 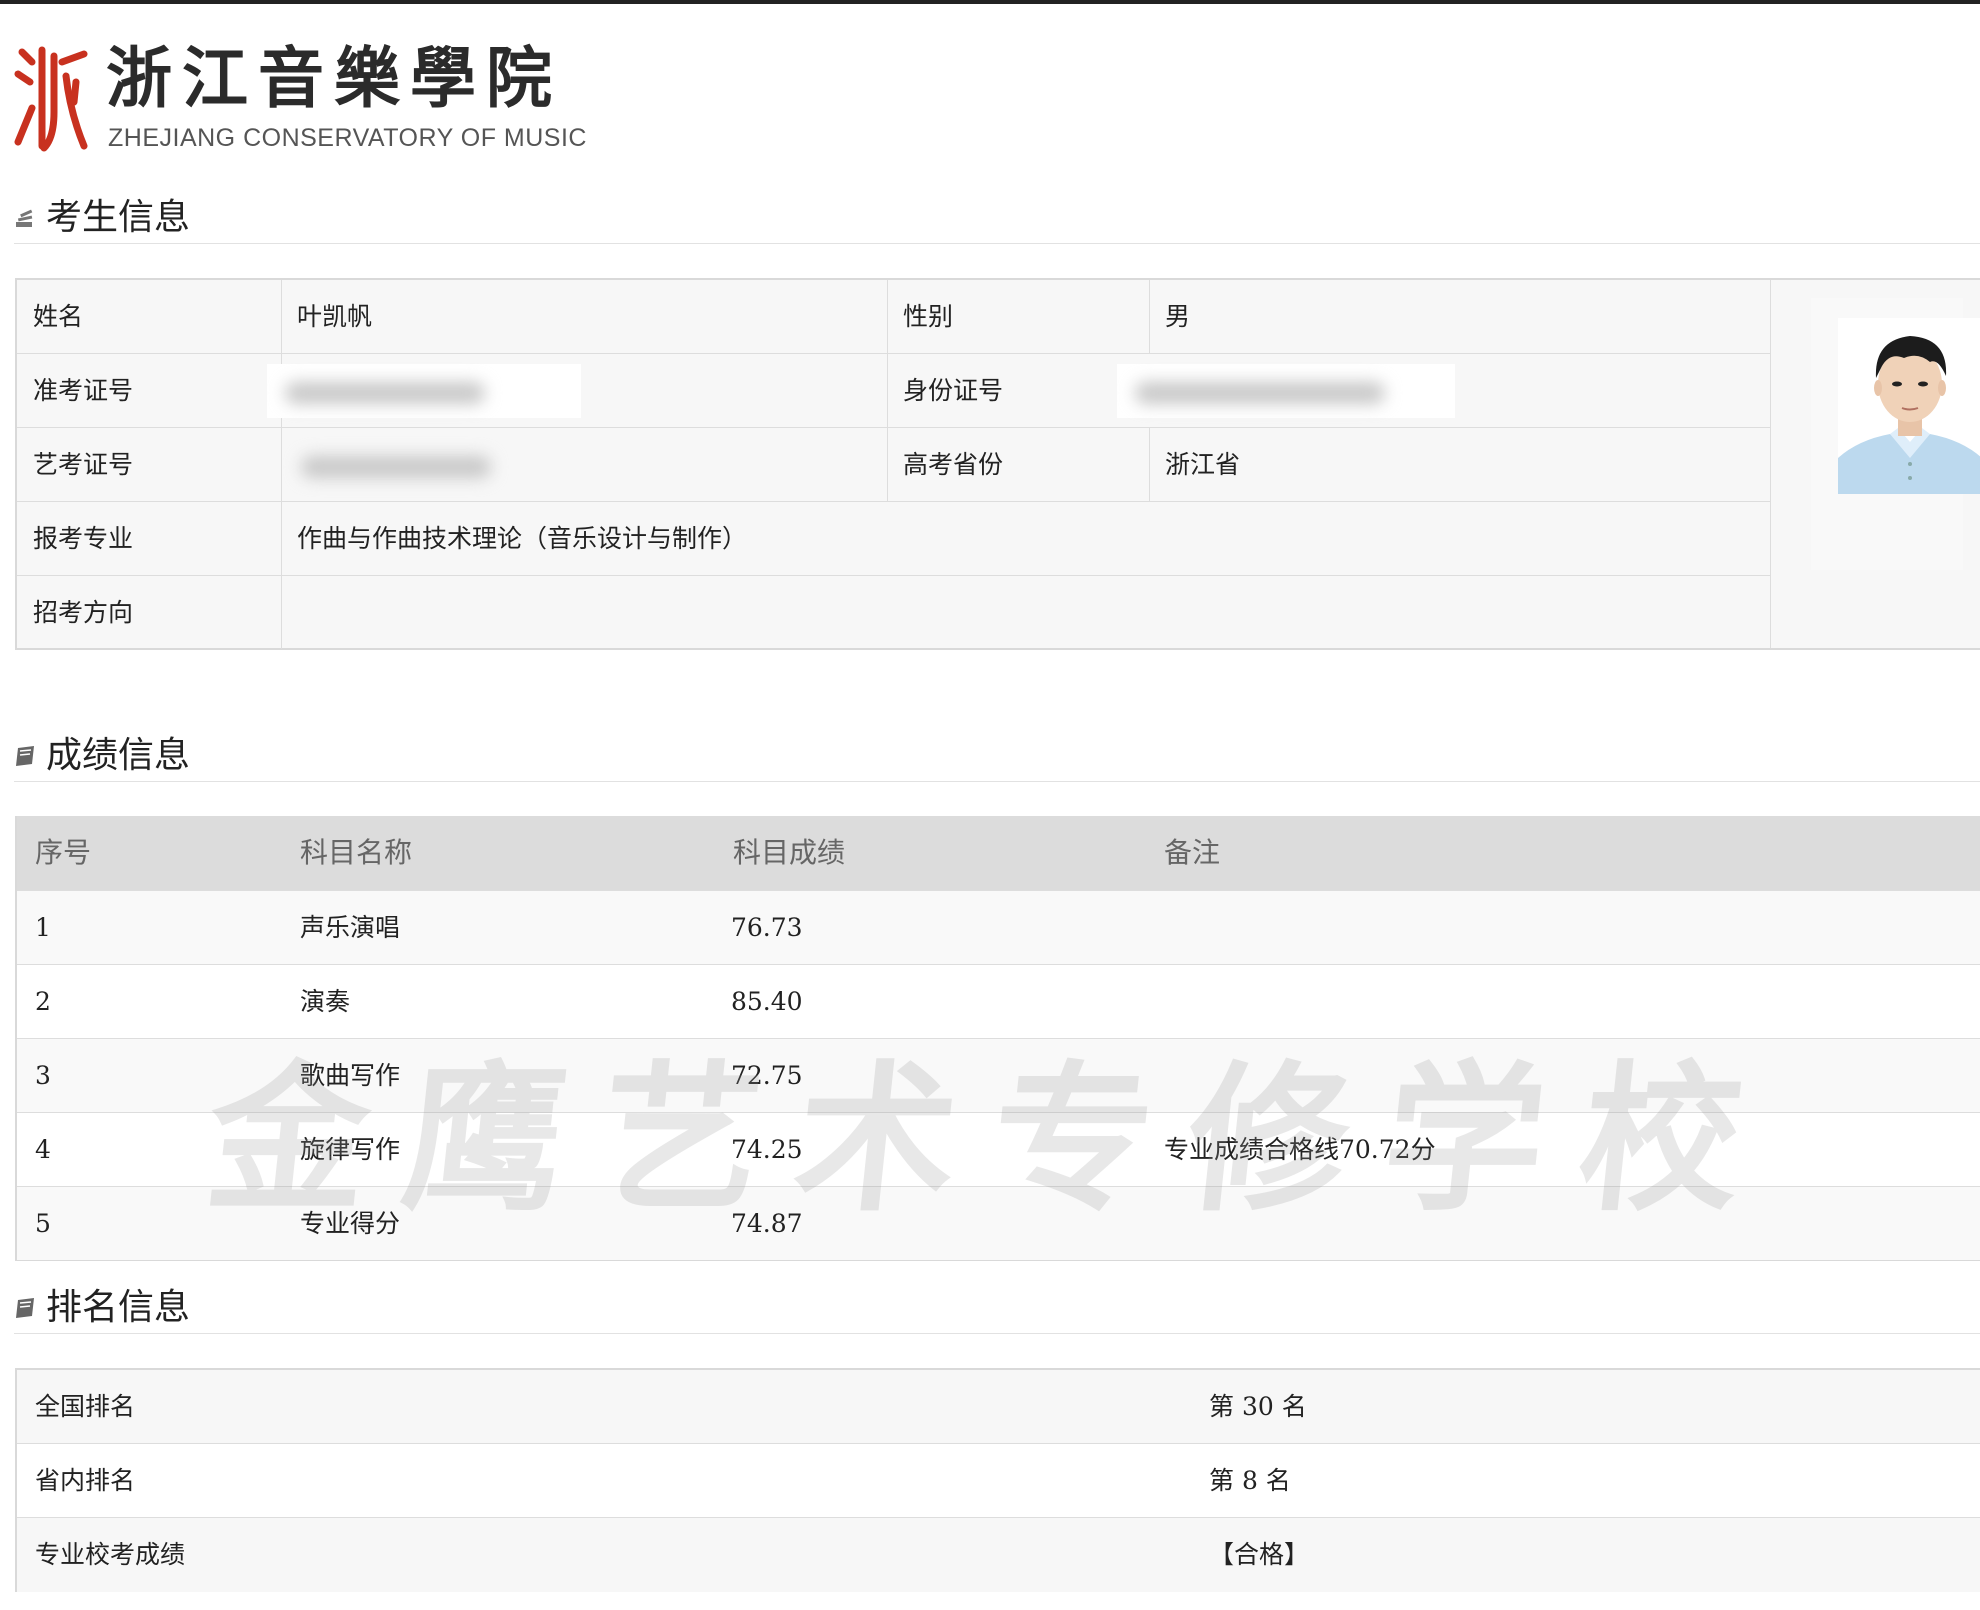 I want to click on school-logo: 浙江音樂學院 ZHEJIANG CONSERVATORY OF MUSIC, so click(x=300, y=97).